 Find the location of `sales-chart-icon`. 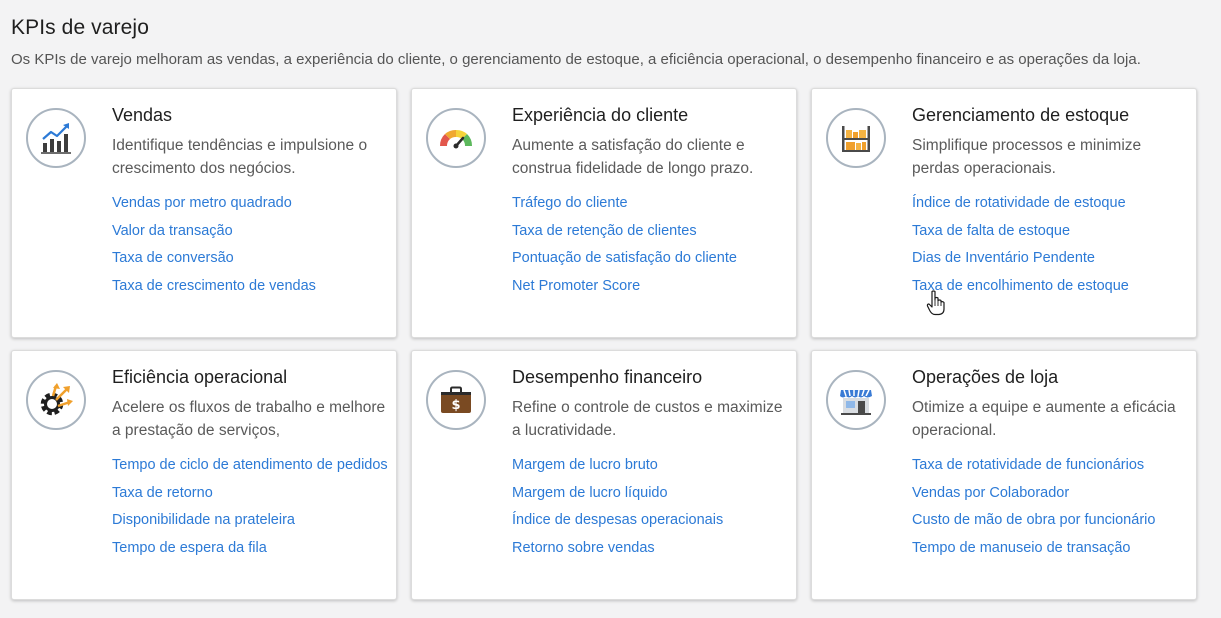

sales-chart-icon is located at coordinates (56, 138).